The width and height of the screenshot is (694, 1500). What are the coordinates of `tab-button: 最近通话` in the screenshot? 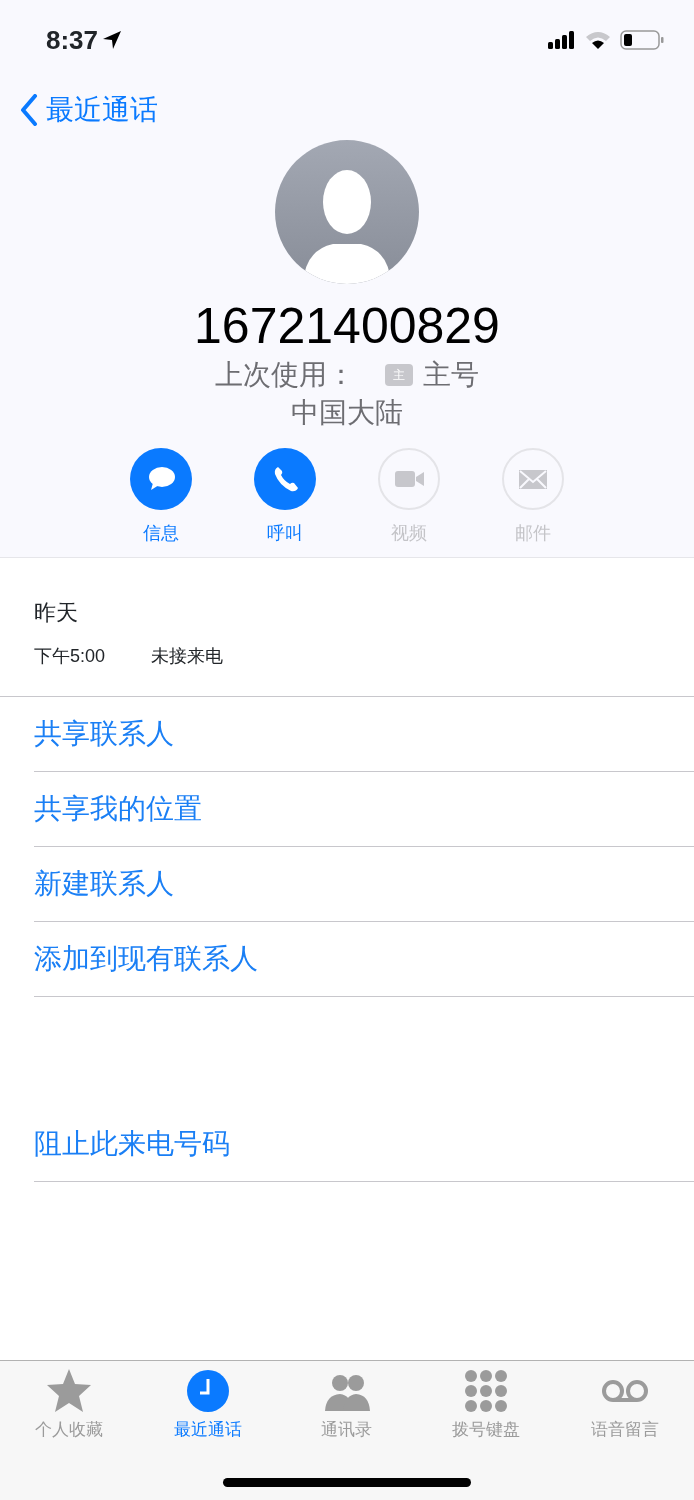 It's located at (208, 1430).